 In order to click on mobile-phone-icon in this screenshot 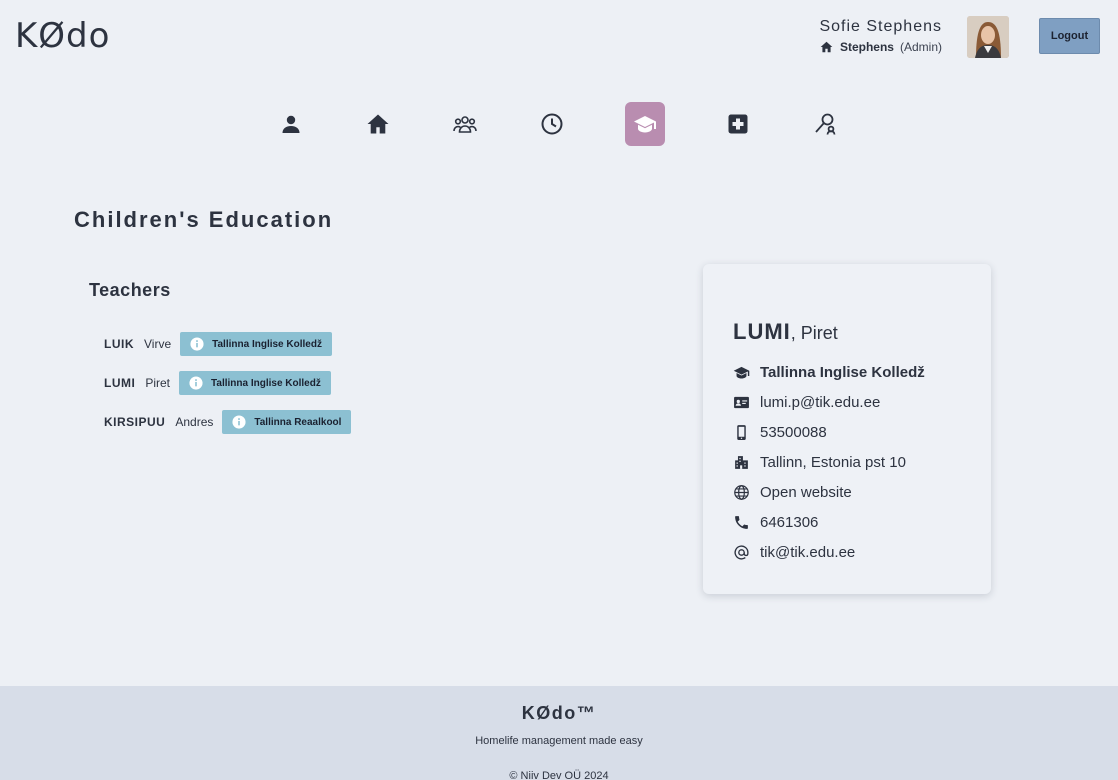, I will do `click(741, 432)`.